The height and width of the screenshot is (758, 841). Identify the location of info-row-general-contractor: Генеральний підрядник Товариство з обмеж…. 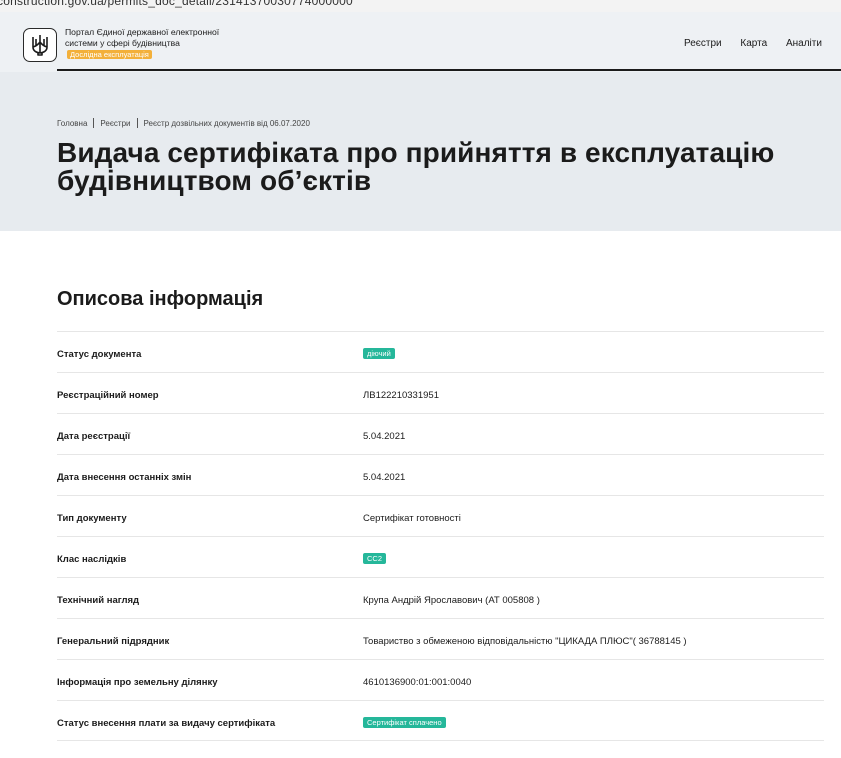
(440, 638).